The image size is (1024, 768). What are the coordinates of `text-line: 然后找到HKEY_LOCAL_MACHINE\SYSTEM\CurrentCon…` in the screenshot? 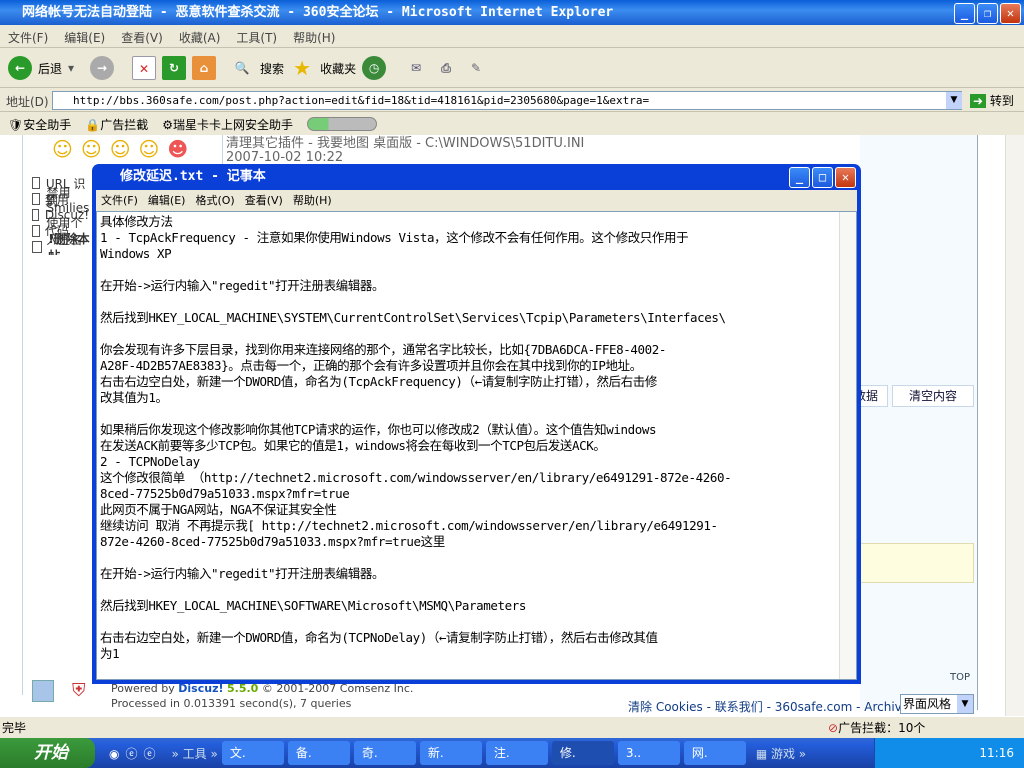 It's located at (413, 317).